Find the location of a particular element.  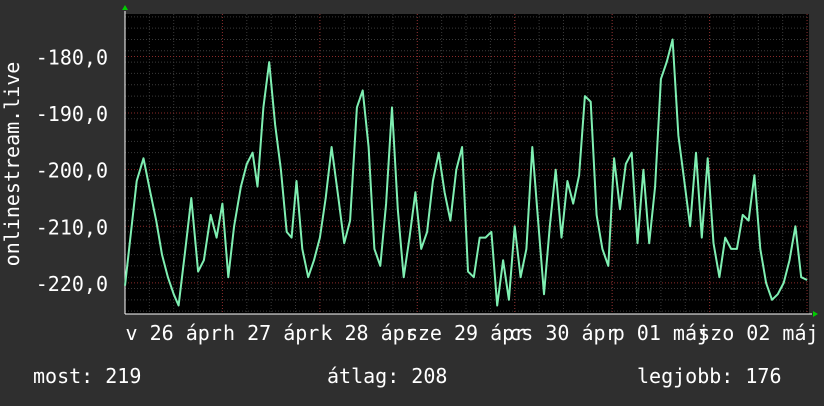

stat-now: most: 219 is located at coordinates (87, 376).